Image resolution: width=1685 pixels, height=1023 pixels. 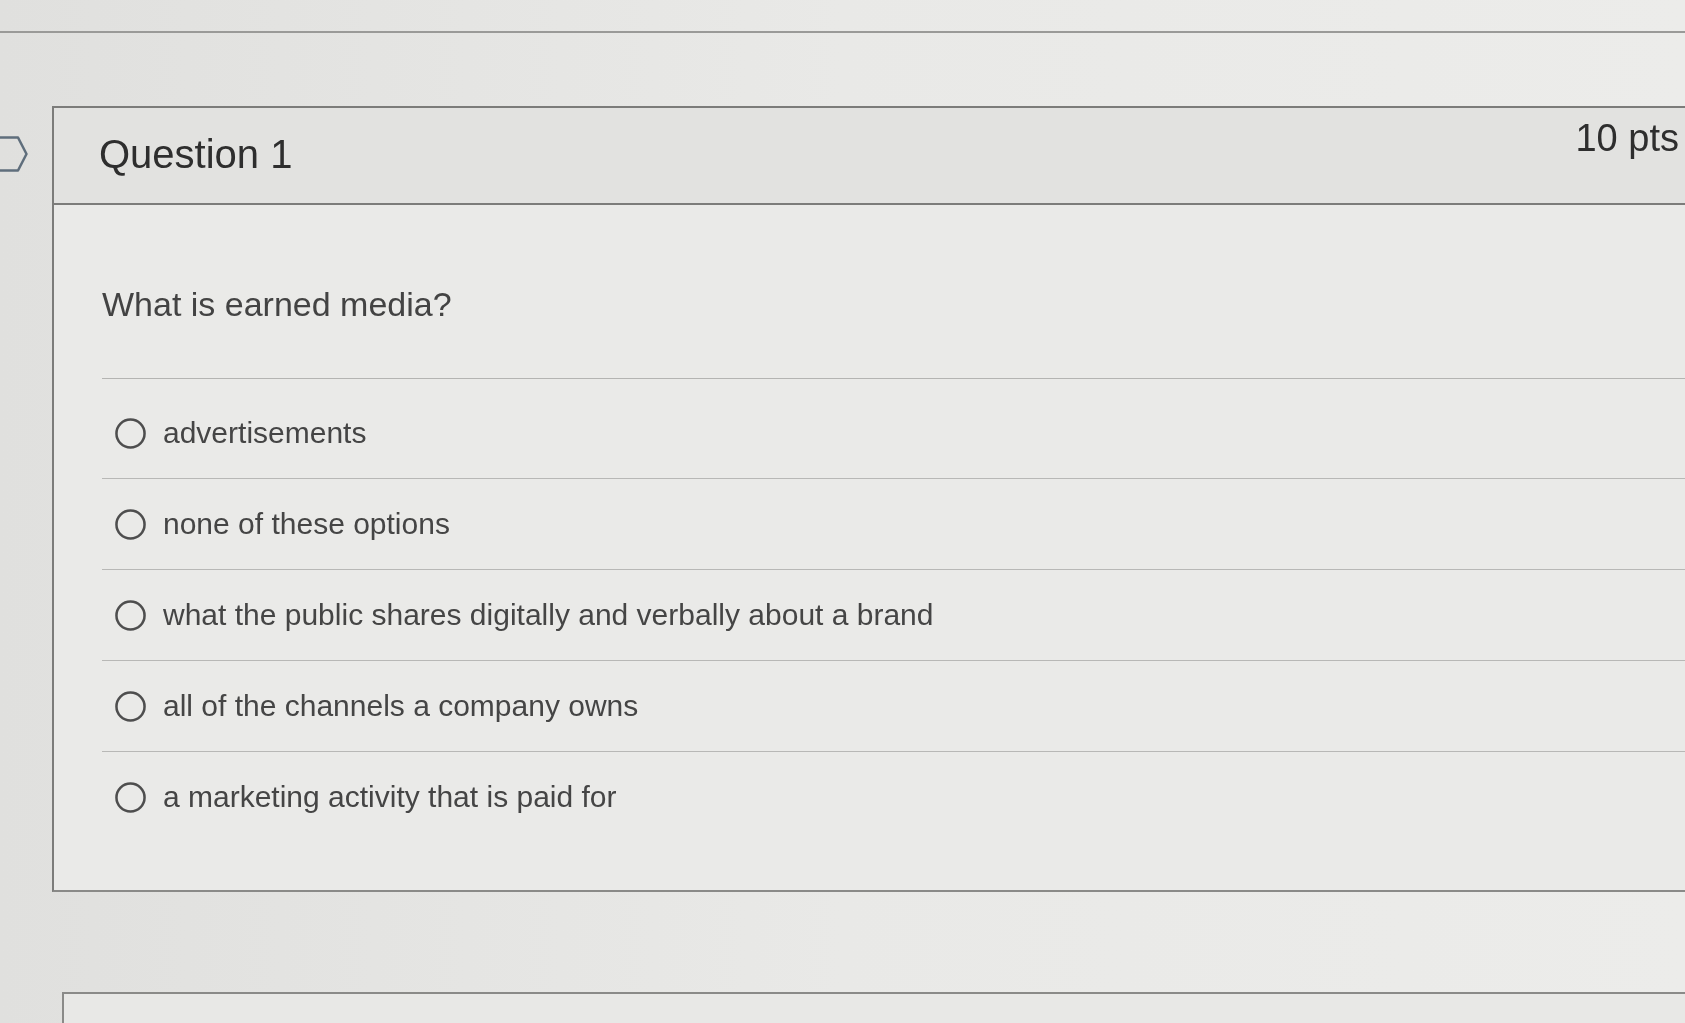 What do you see at coordinates (196, 154) in the screenshot?
I see `question-title: Question 1` at bounding box center [196, 154].